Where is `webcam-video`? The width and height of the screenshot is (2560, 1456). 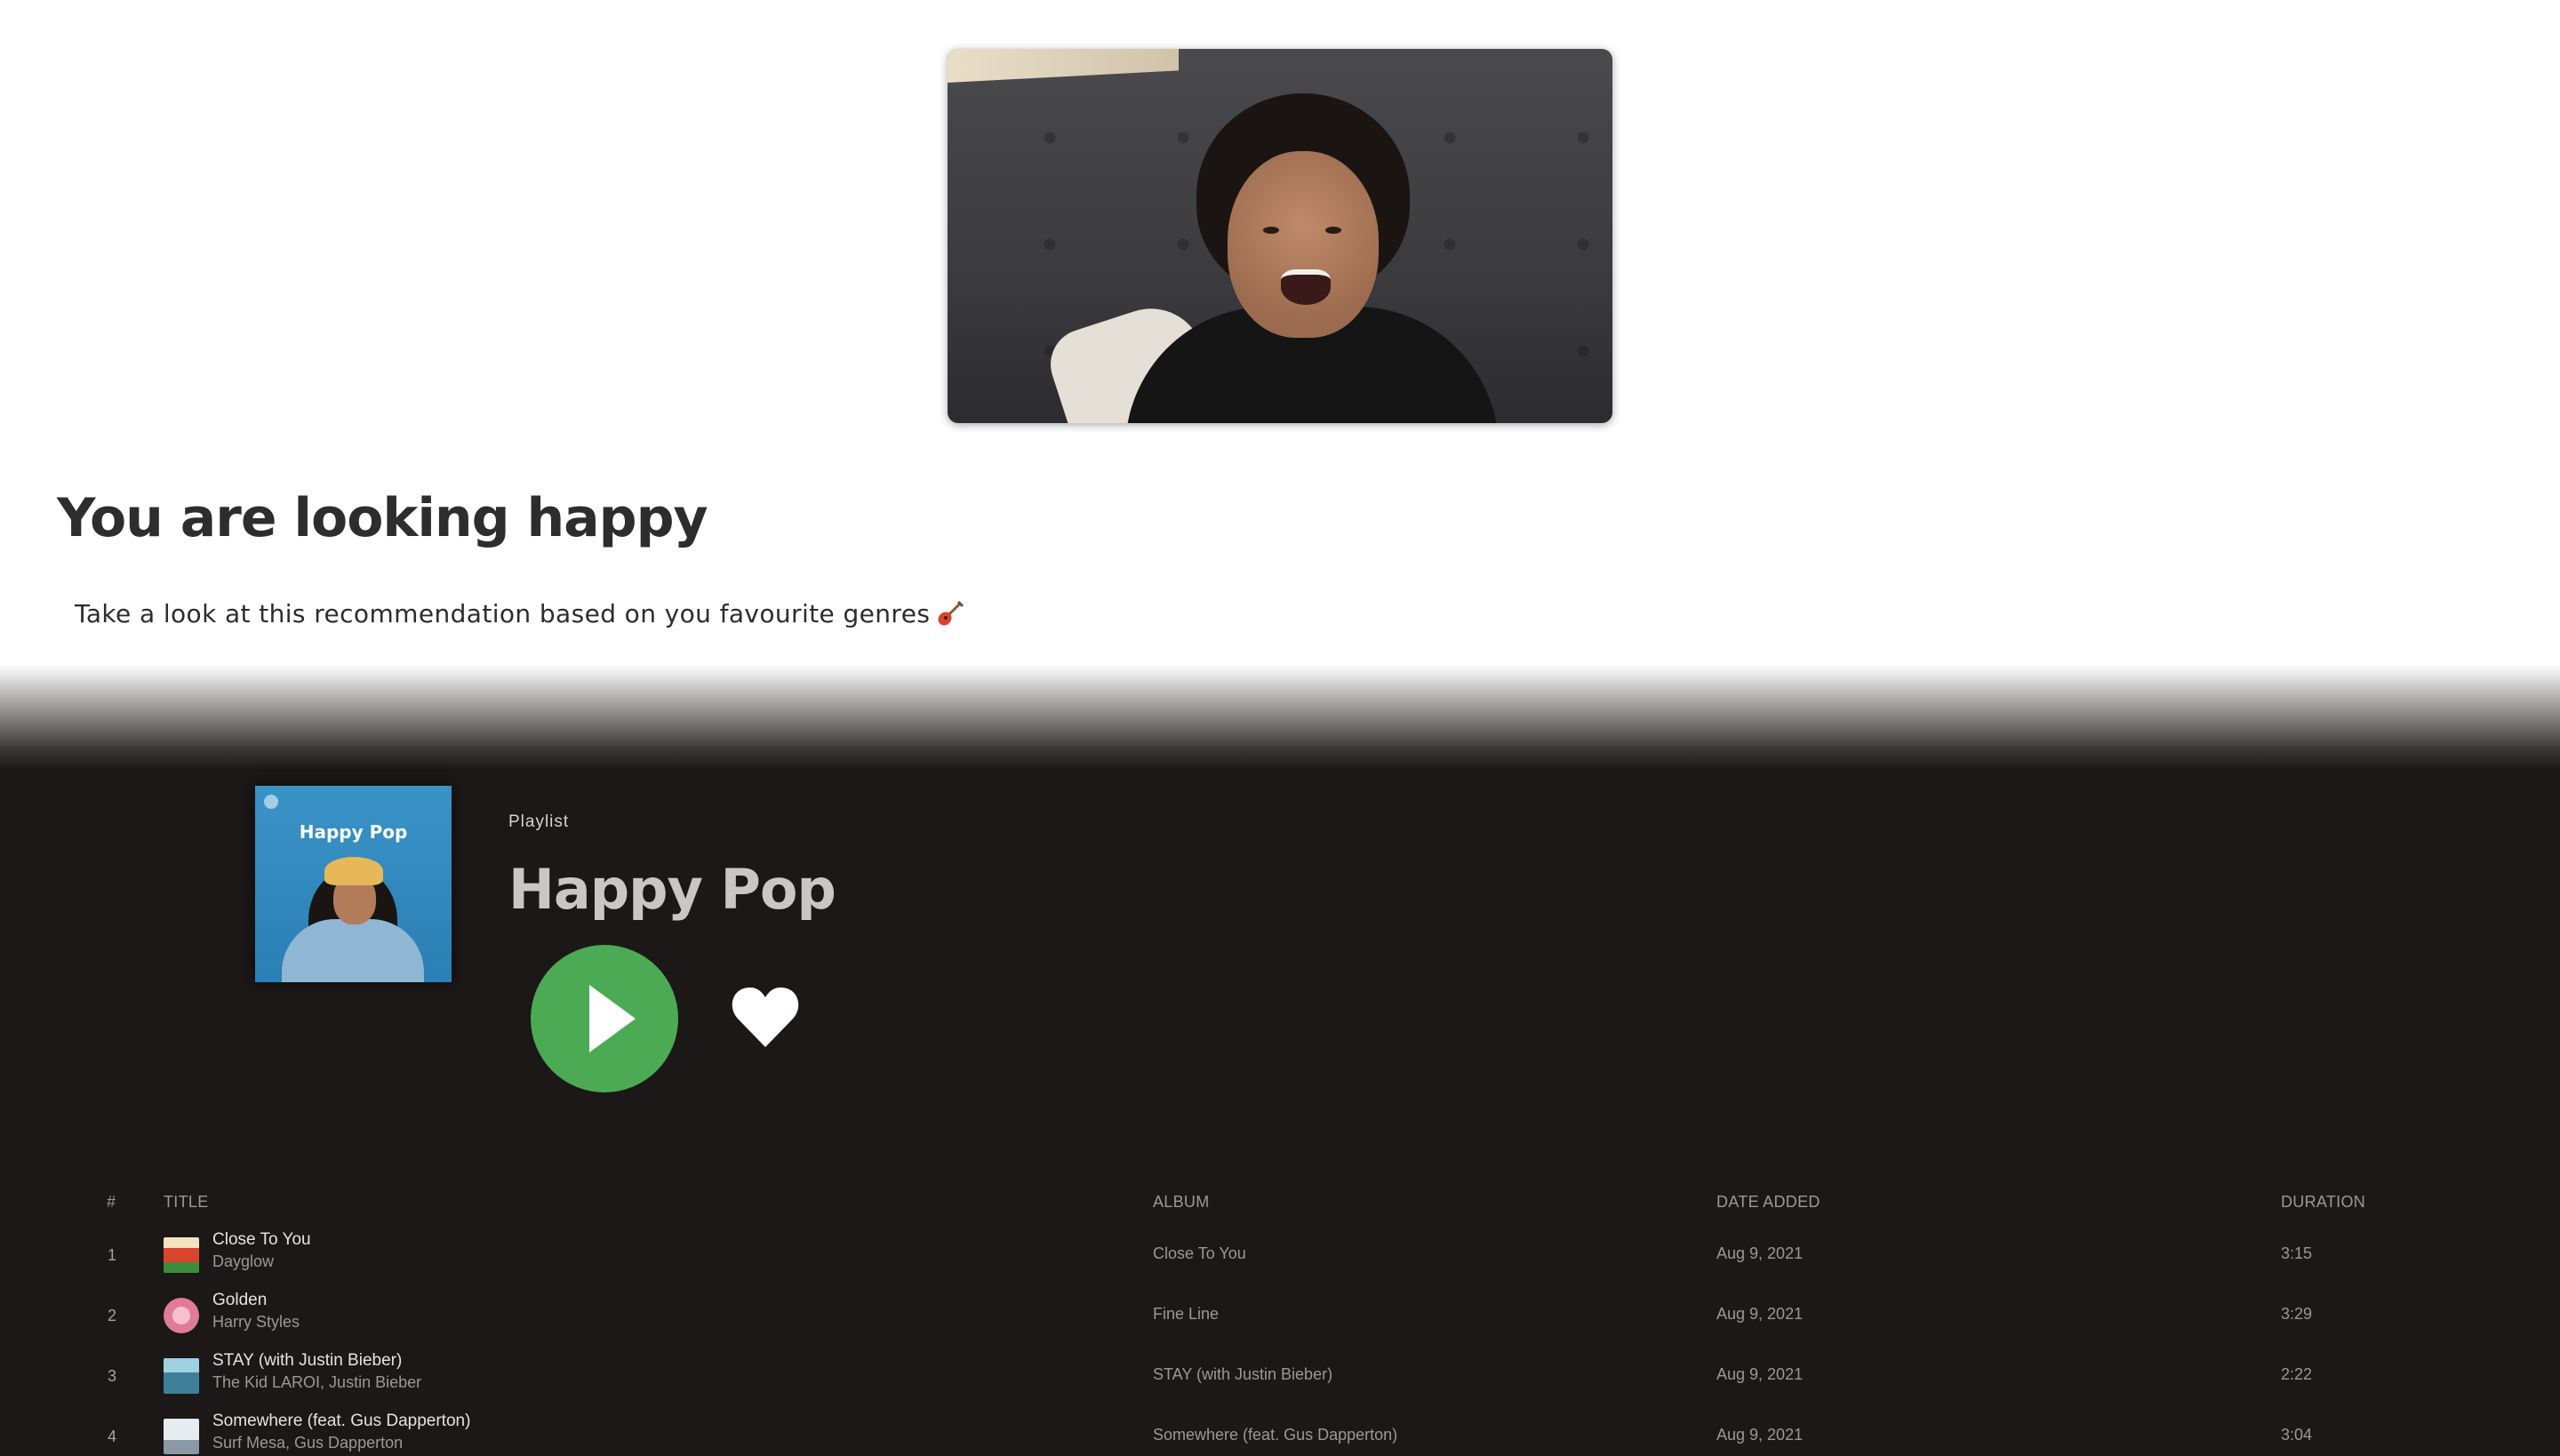 webcam-video is located at coordinates (1280, 236).